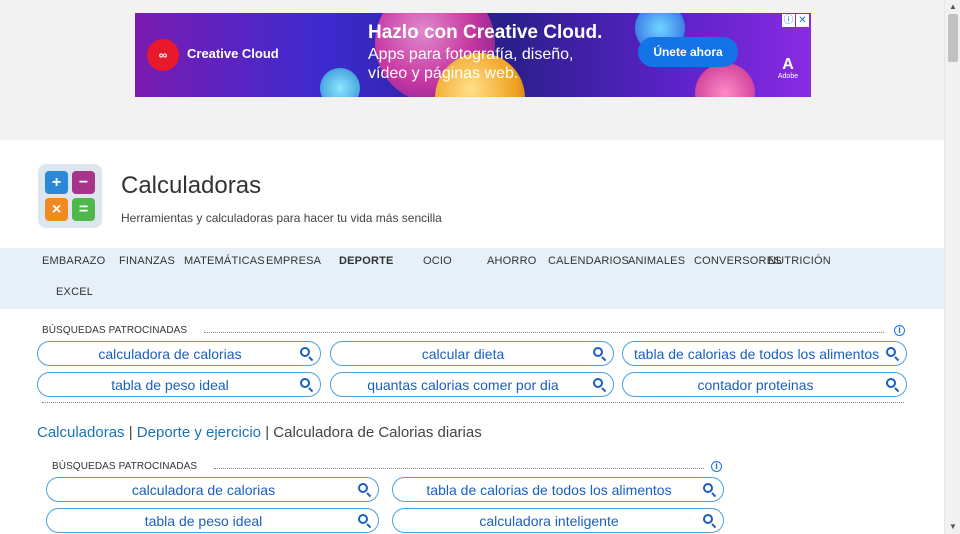 This screenshot has width=960, height=534. I want to click on adobe-logo-icon: A, so click(788, 64).